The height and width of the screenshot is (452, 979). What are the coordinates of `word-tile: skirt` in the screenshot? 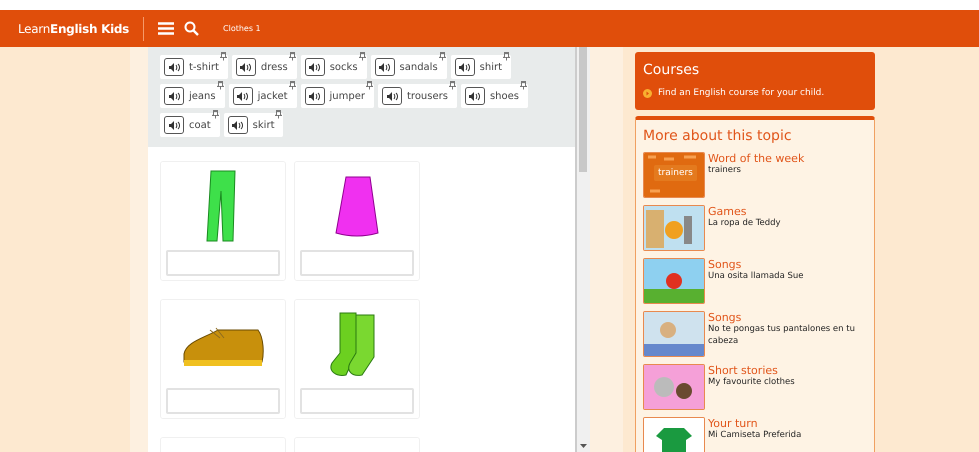 It's located at (254, 125).